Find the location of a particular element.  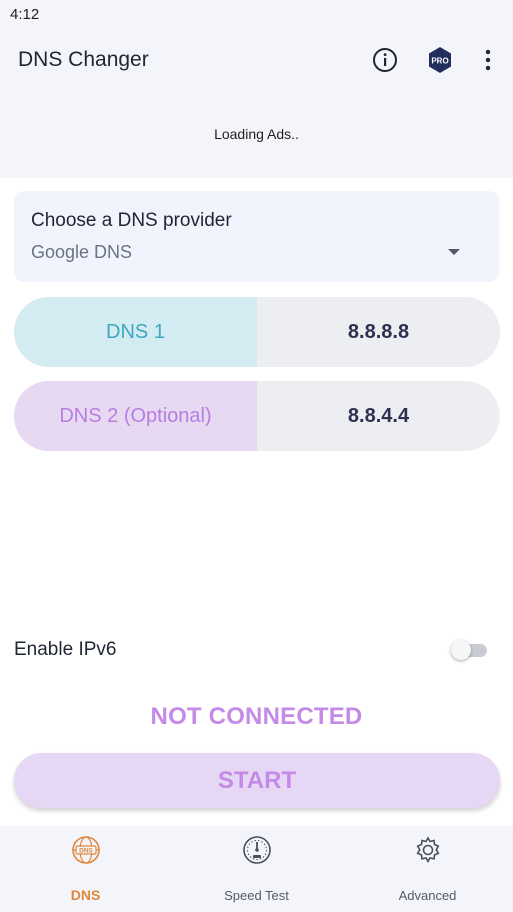

nav-item-speed-test: Speed Test is located at coordinates (256, 869).